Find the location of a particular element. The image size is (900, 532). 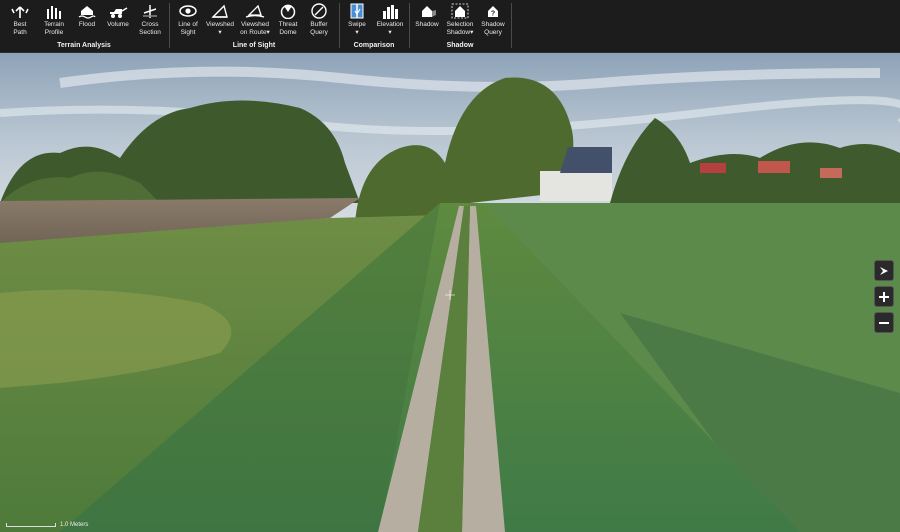

selection-shadow-icon is located at coordinates (460, 11).